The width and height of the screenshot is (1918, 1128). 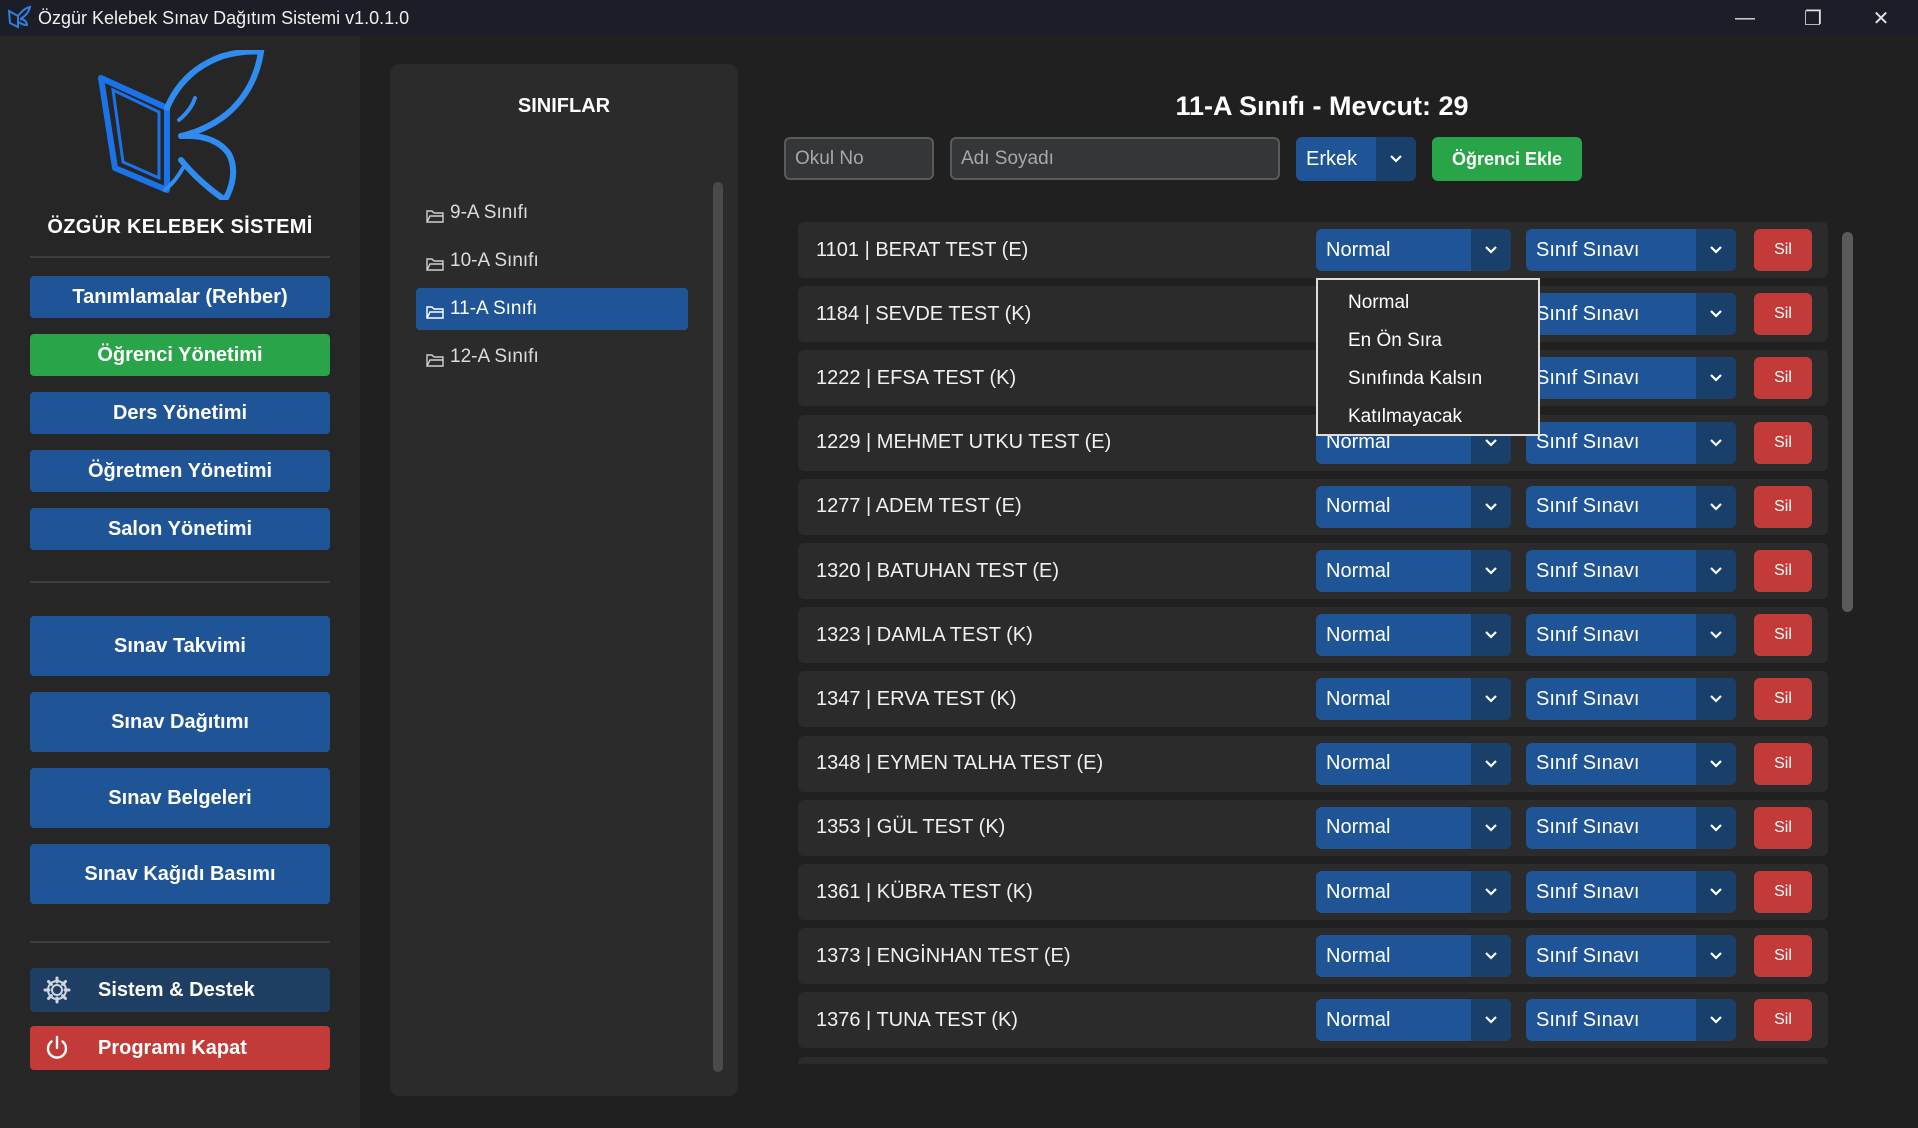 What do you see at coordinates (564, 106) in the screenshot?
I see `class-list-heading: SINIFLAR` at bounding box center [564, 106].